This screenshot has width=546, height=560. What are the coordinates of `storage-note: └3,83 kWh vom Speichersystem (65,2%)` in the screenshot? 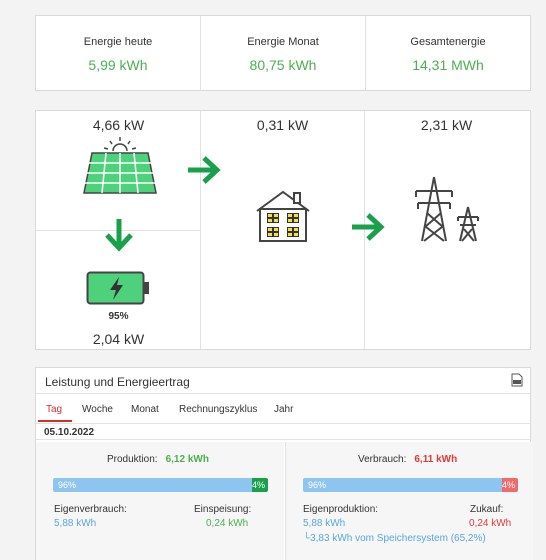 It's located at (394, 538).